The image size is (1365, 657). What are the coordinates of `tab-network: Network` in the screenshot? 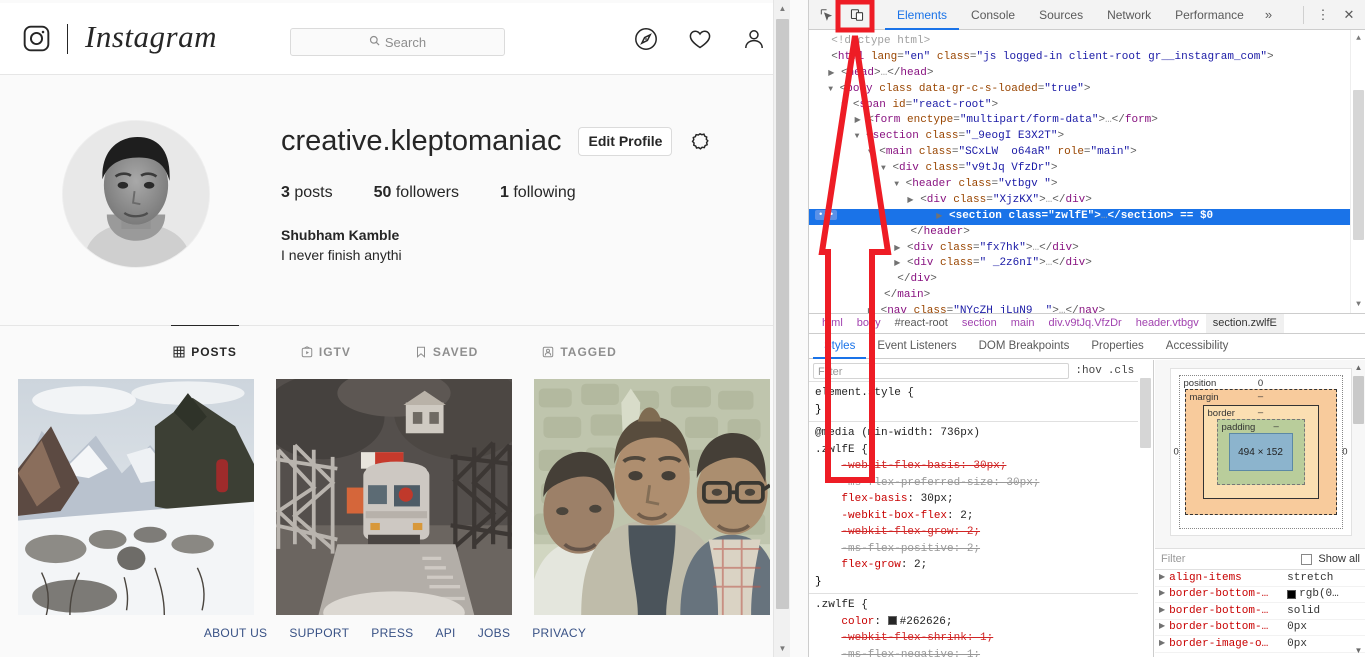 It's located at (1129, 15).